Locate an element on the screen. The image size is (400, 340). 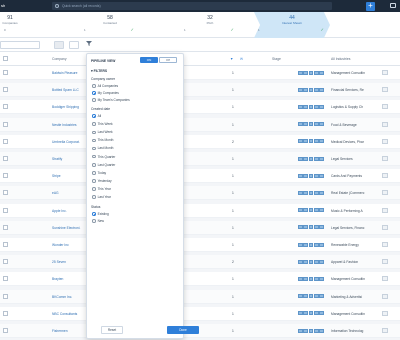
filter-icon: ▼ is located at coordinates (231, 59).